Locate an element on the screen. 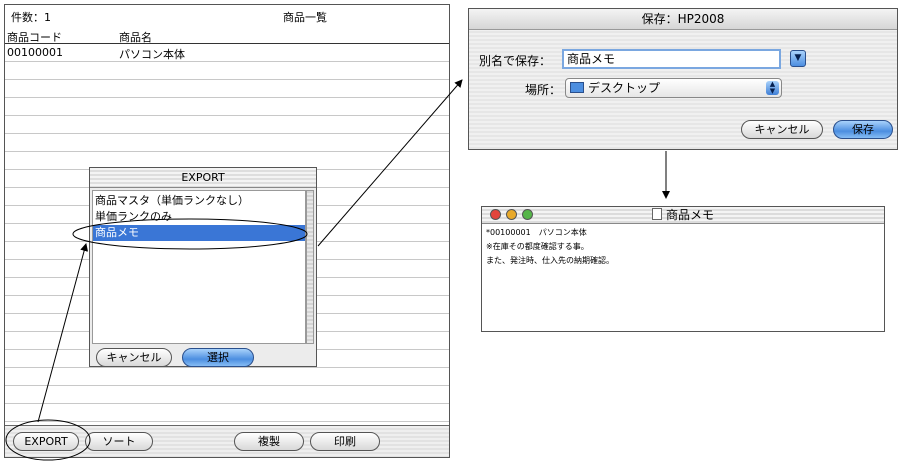 The width and height of the screenshot is (903, 464). arrow-to-export-option is located at coordinates (63, 333).